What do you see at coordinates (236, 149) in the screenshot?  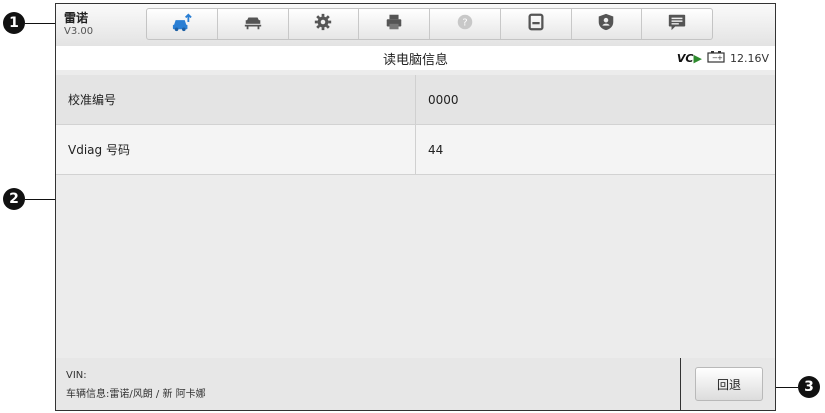 I see `parameter-name: Vdiag 号码` at bounding box center [236, 149].